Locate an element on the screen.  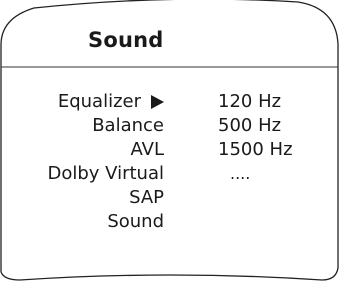
menu-item-label: Equalizer is located at coordinates (99, 101).